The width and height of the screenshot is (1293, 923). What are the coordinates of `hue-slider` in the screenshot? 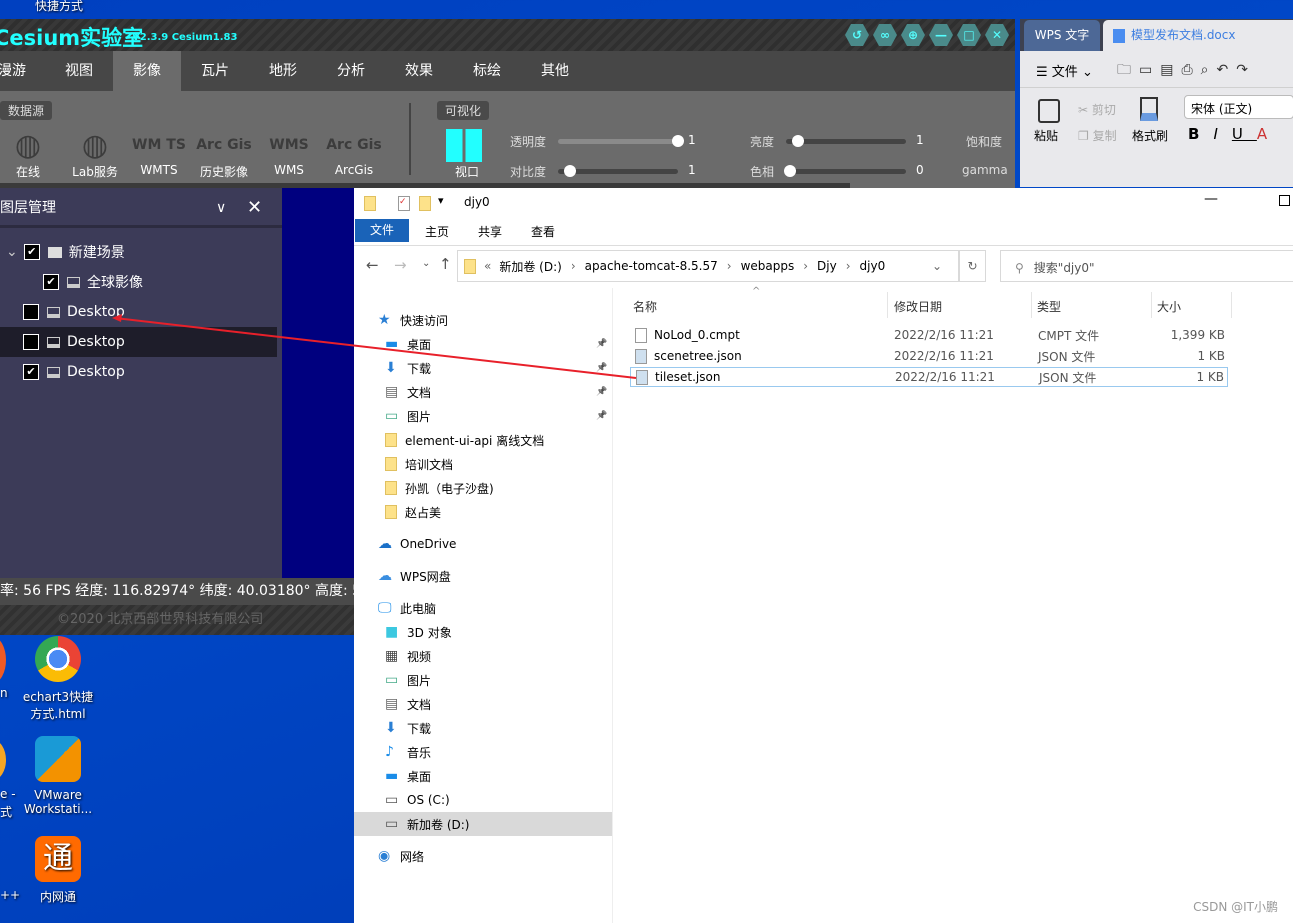 It's located at (845, 171).